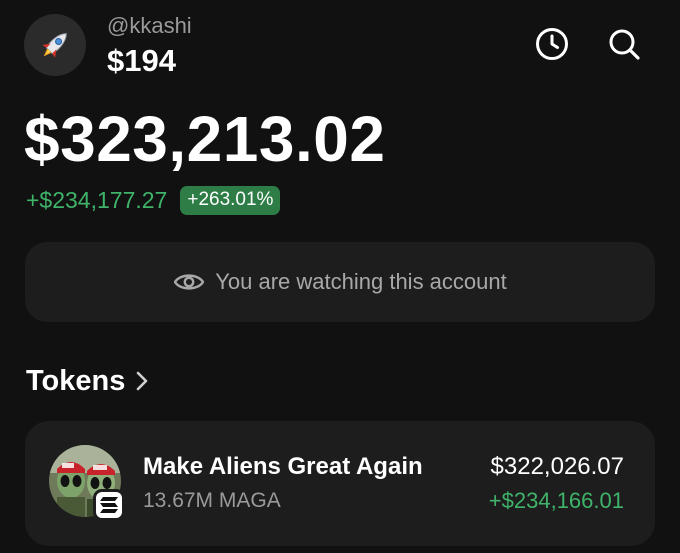 This screenshot has height=553, width=680. I want to click on watching-account-text: You are watching this account, so click(361, 281).